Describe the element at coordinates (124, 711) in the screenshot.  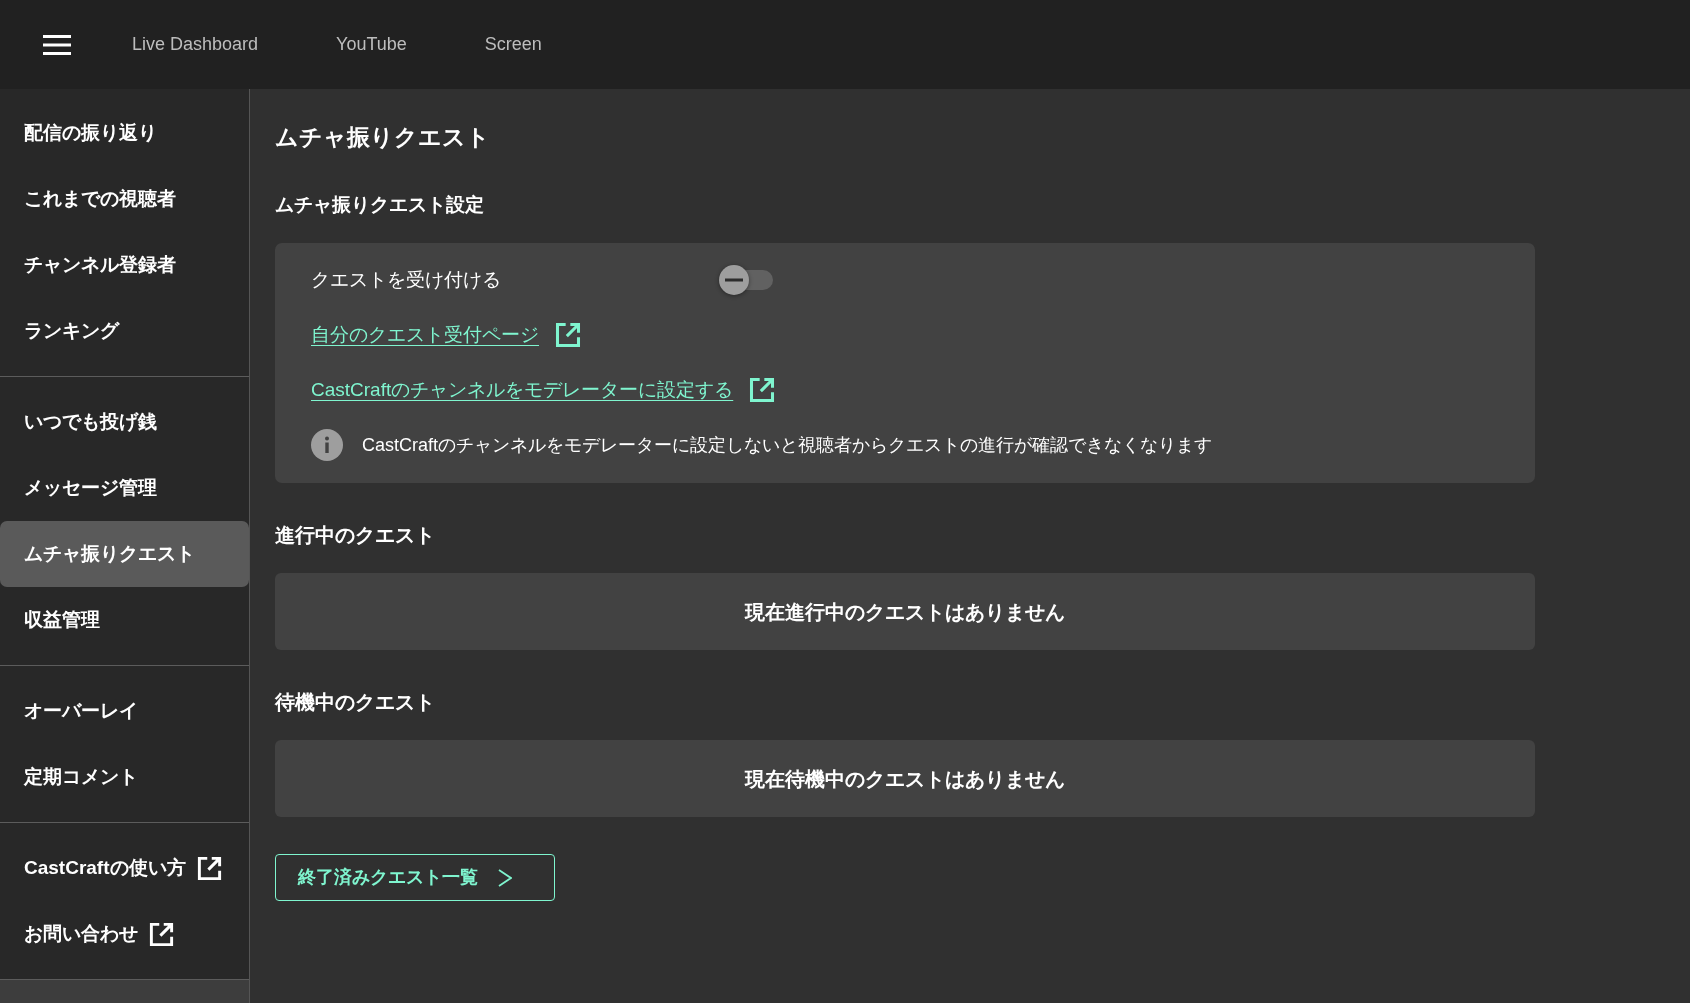
I see `sidebar-item: オーバーレイ` at that location.